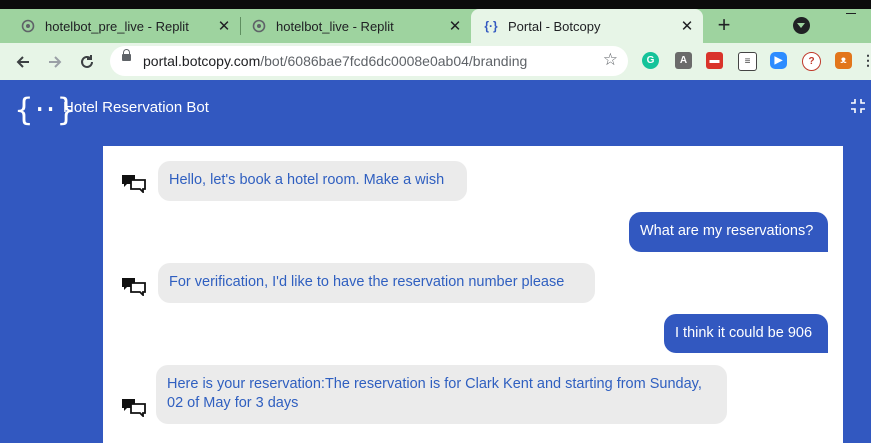  Describe the element at coordinates (335, 26) in the screenshot. I see `tab-label: hotelbot_live - Replit` at that location.